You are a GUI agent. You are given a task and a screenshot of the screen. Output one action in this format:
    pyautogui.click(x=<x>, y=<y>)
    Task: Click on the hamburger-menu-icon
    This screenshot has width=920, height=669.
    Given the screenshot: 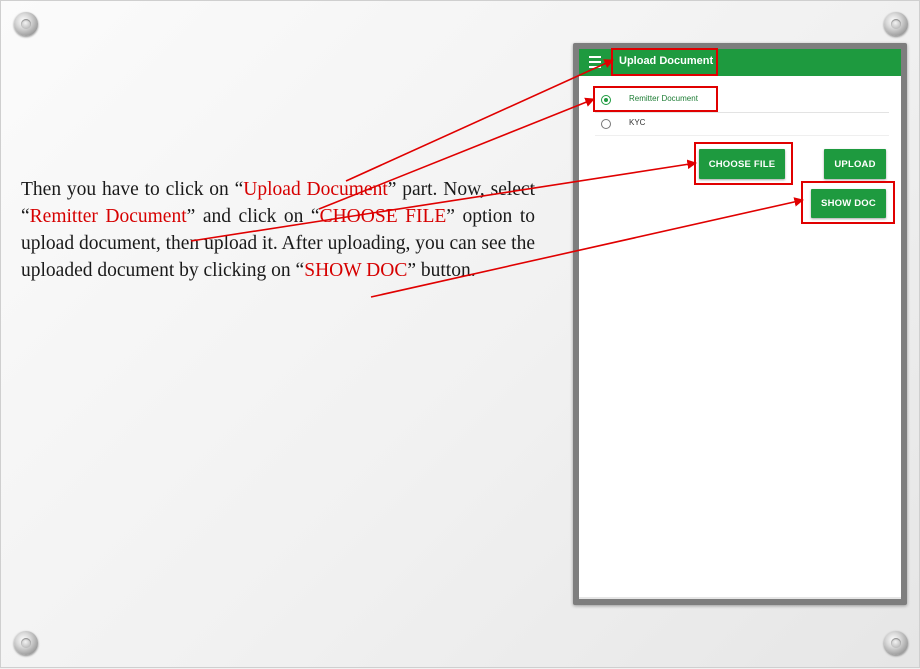 What is the action you would take?
    pyautogui.click(x=595, y=62)
    